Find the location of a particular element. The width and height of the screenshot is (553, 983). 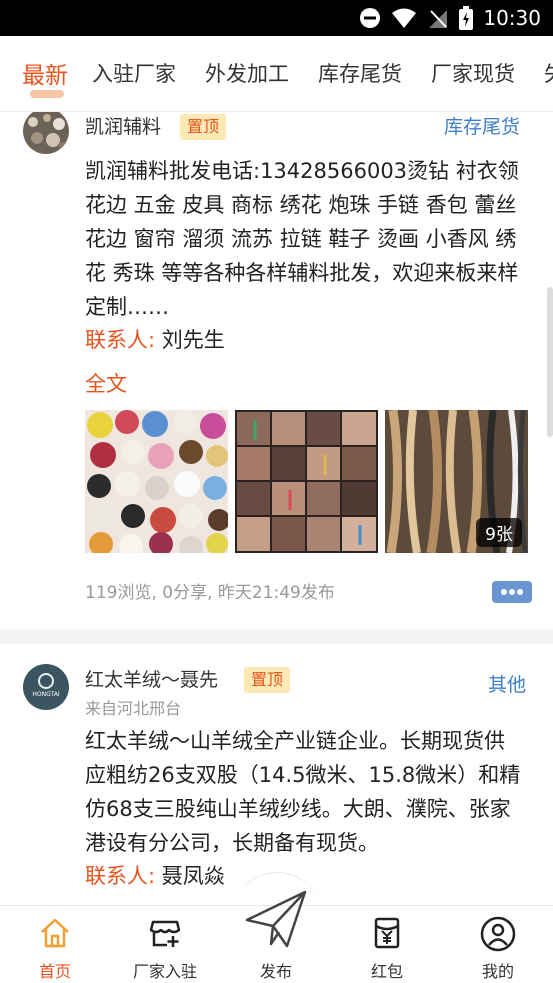

nav-label: 发布 is located at coordinates (275, 971).